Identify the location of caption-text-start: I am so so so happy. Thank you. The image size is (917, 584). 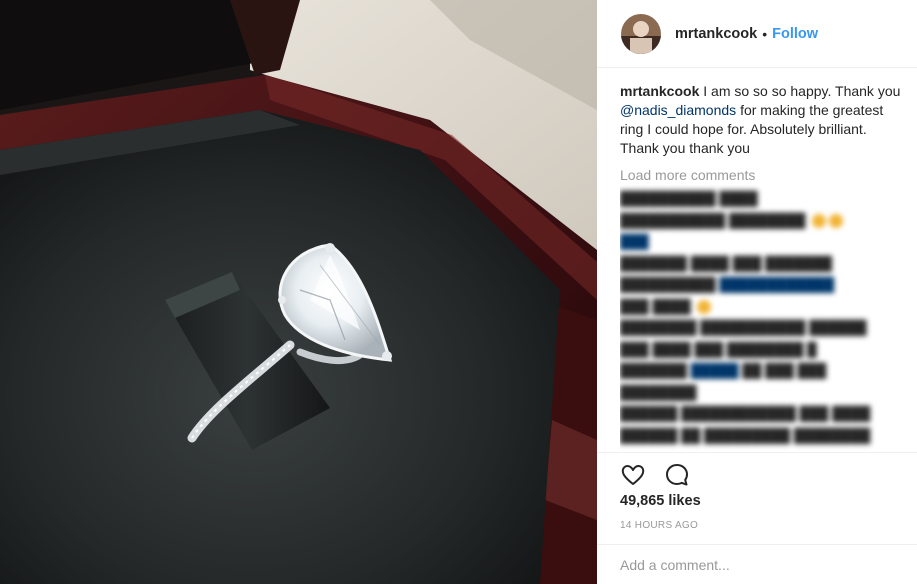
(802, 91).